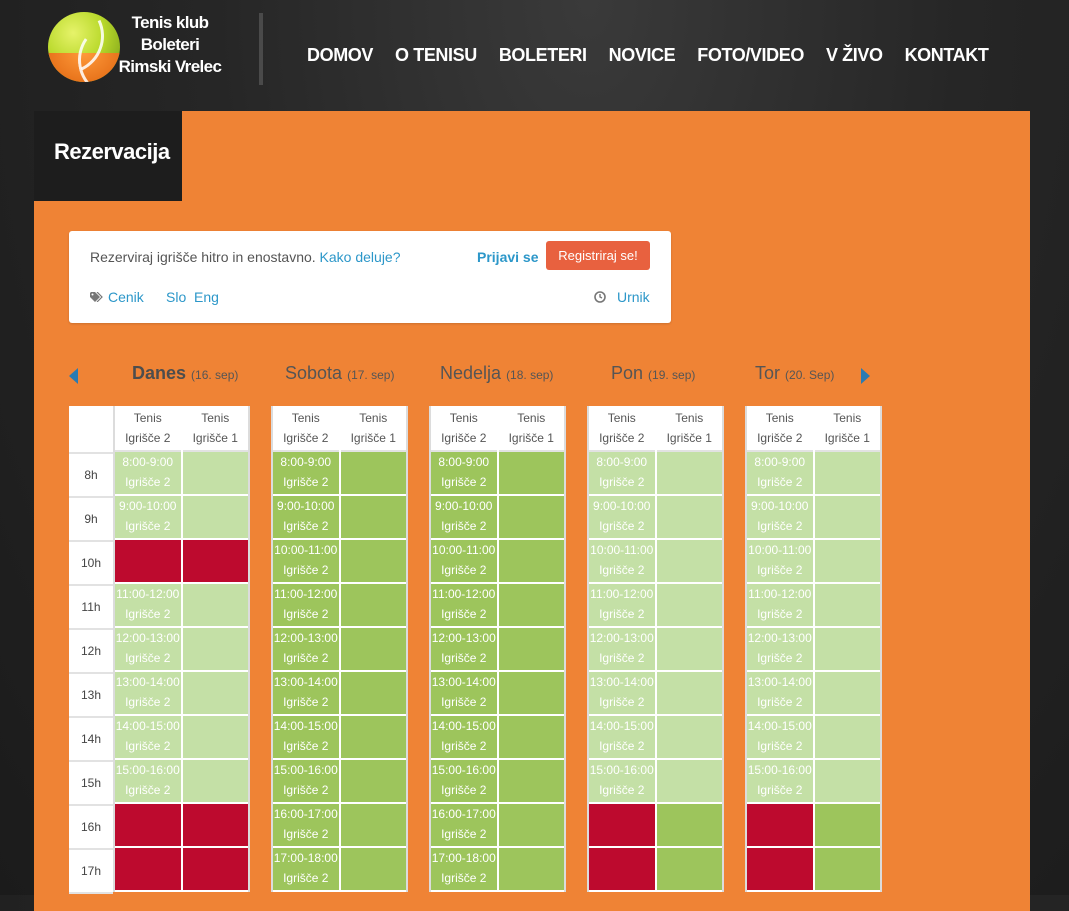 Image resolution: width=1069 pixels, height=911 pixels. I want to click on nav-kontakt: KONTAKT, so click(947, 55).